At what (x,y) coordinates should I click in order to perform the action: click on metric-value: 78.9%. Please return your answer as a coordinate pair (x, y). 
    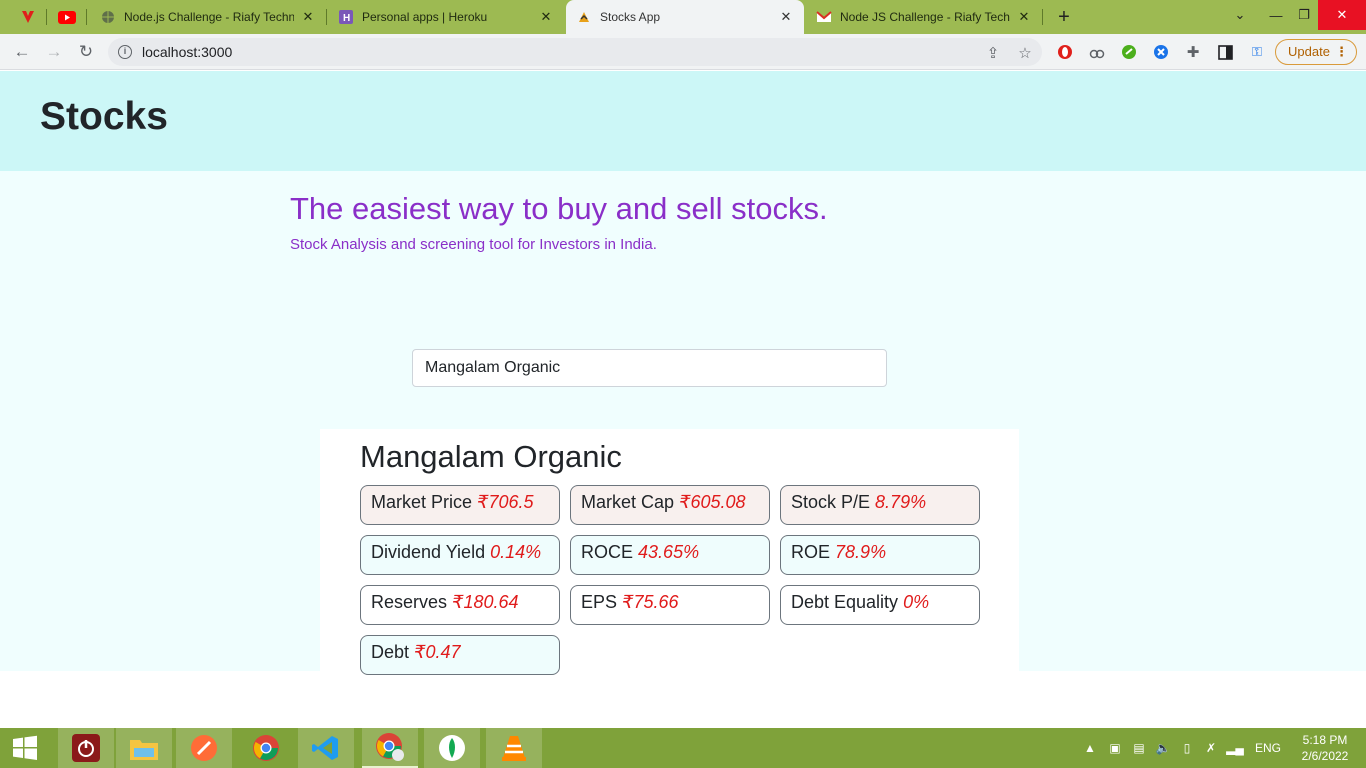
    Looking at the image, I should click on (861, 552).